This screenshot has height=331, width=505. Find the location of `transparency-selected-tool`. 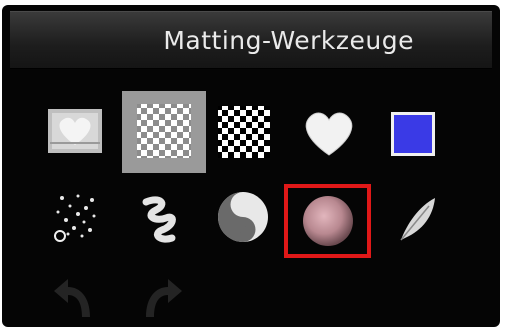

transparency-selected-tool is located at coordinates (164, 131).